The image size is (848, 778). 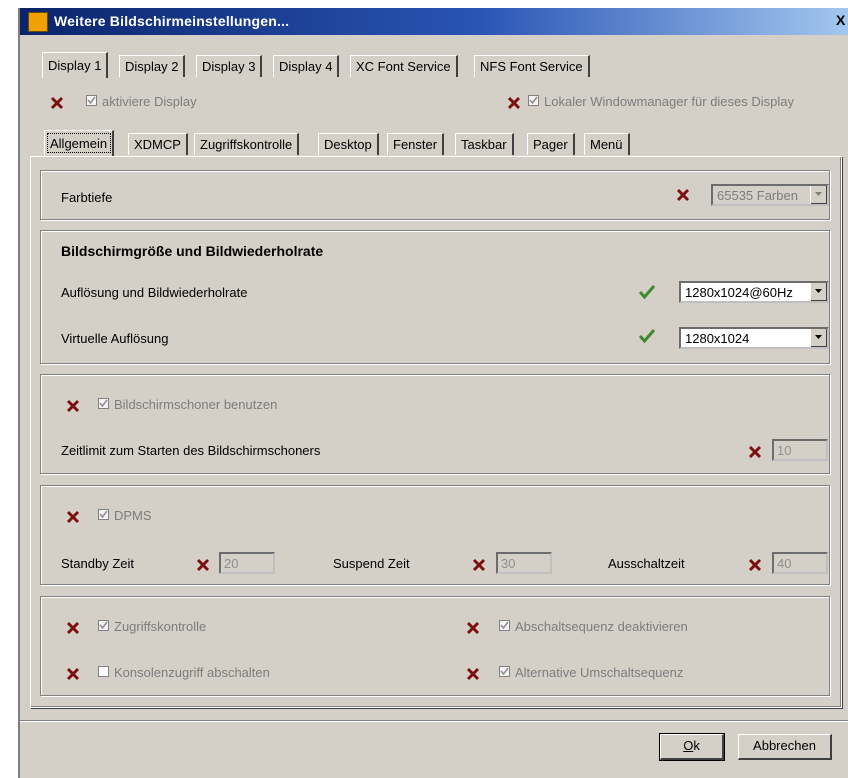 I want to click on color-depth-select: 65535 Farben, so click(x=770, y=195).